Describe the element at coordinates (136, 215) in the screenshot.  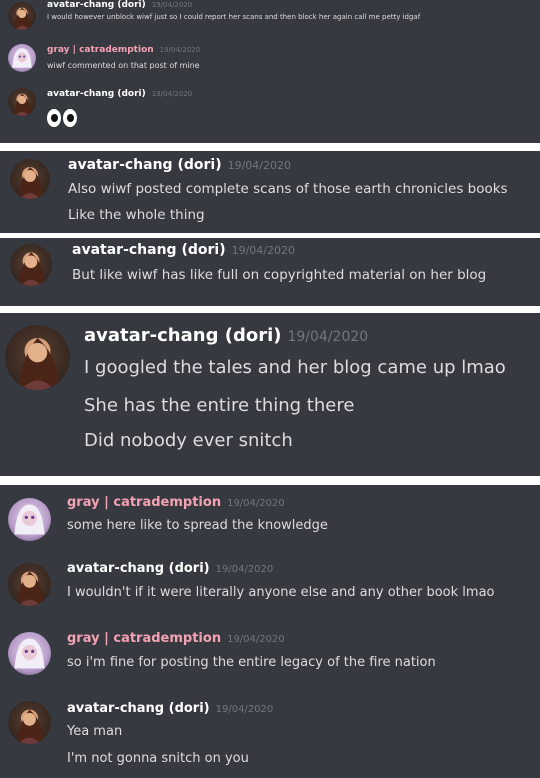
I see `message-text: Like the whole thing` at that location.